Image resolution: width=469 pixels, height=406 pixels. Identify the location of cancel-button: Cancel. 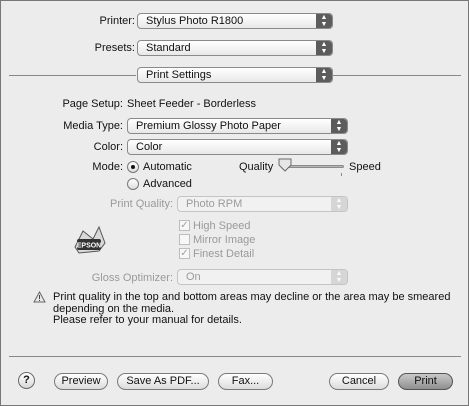
(359, 381).